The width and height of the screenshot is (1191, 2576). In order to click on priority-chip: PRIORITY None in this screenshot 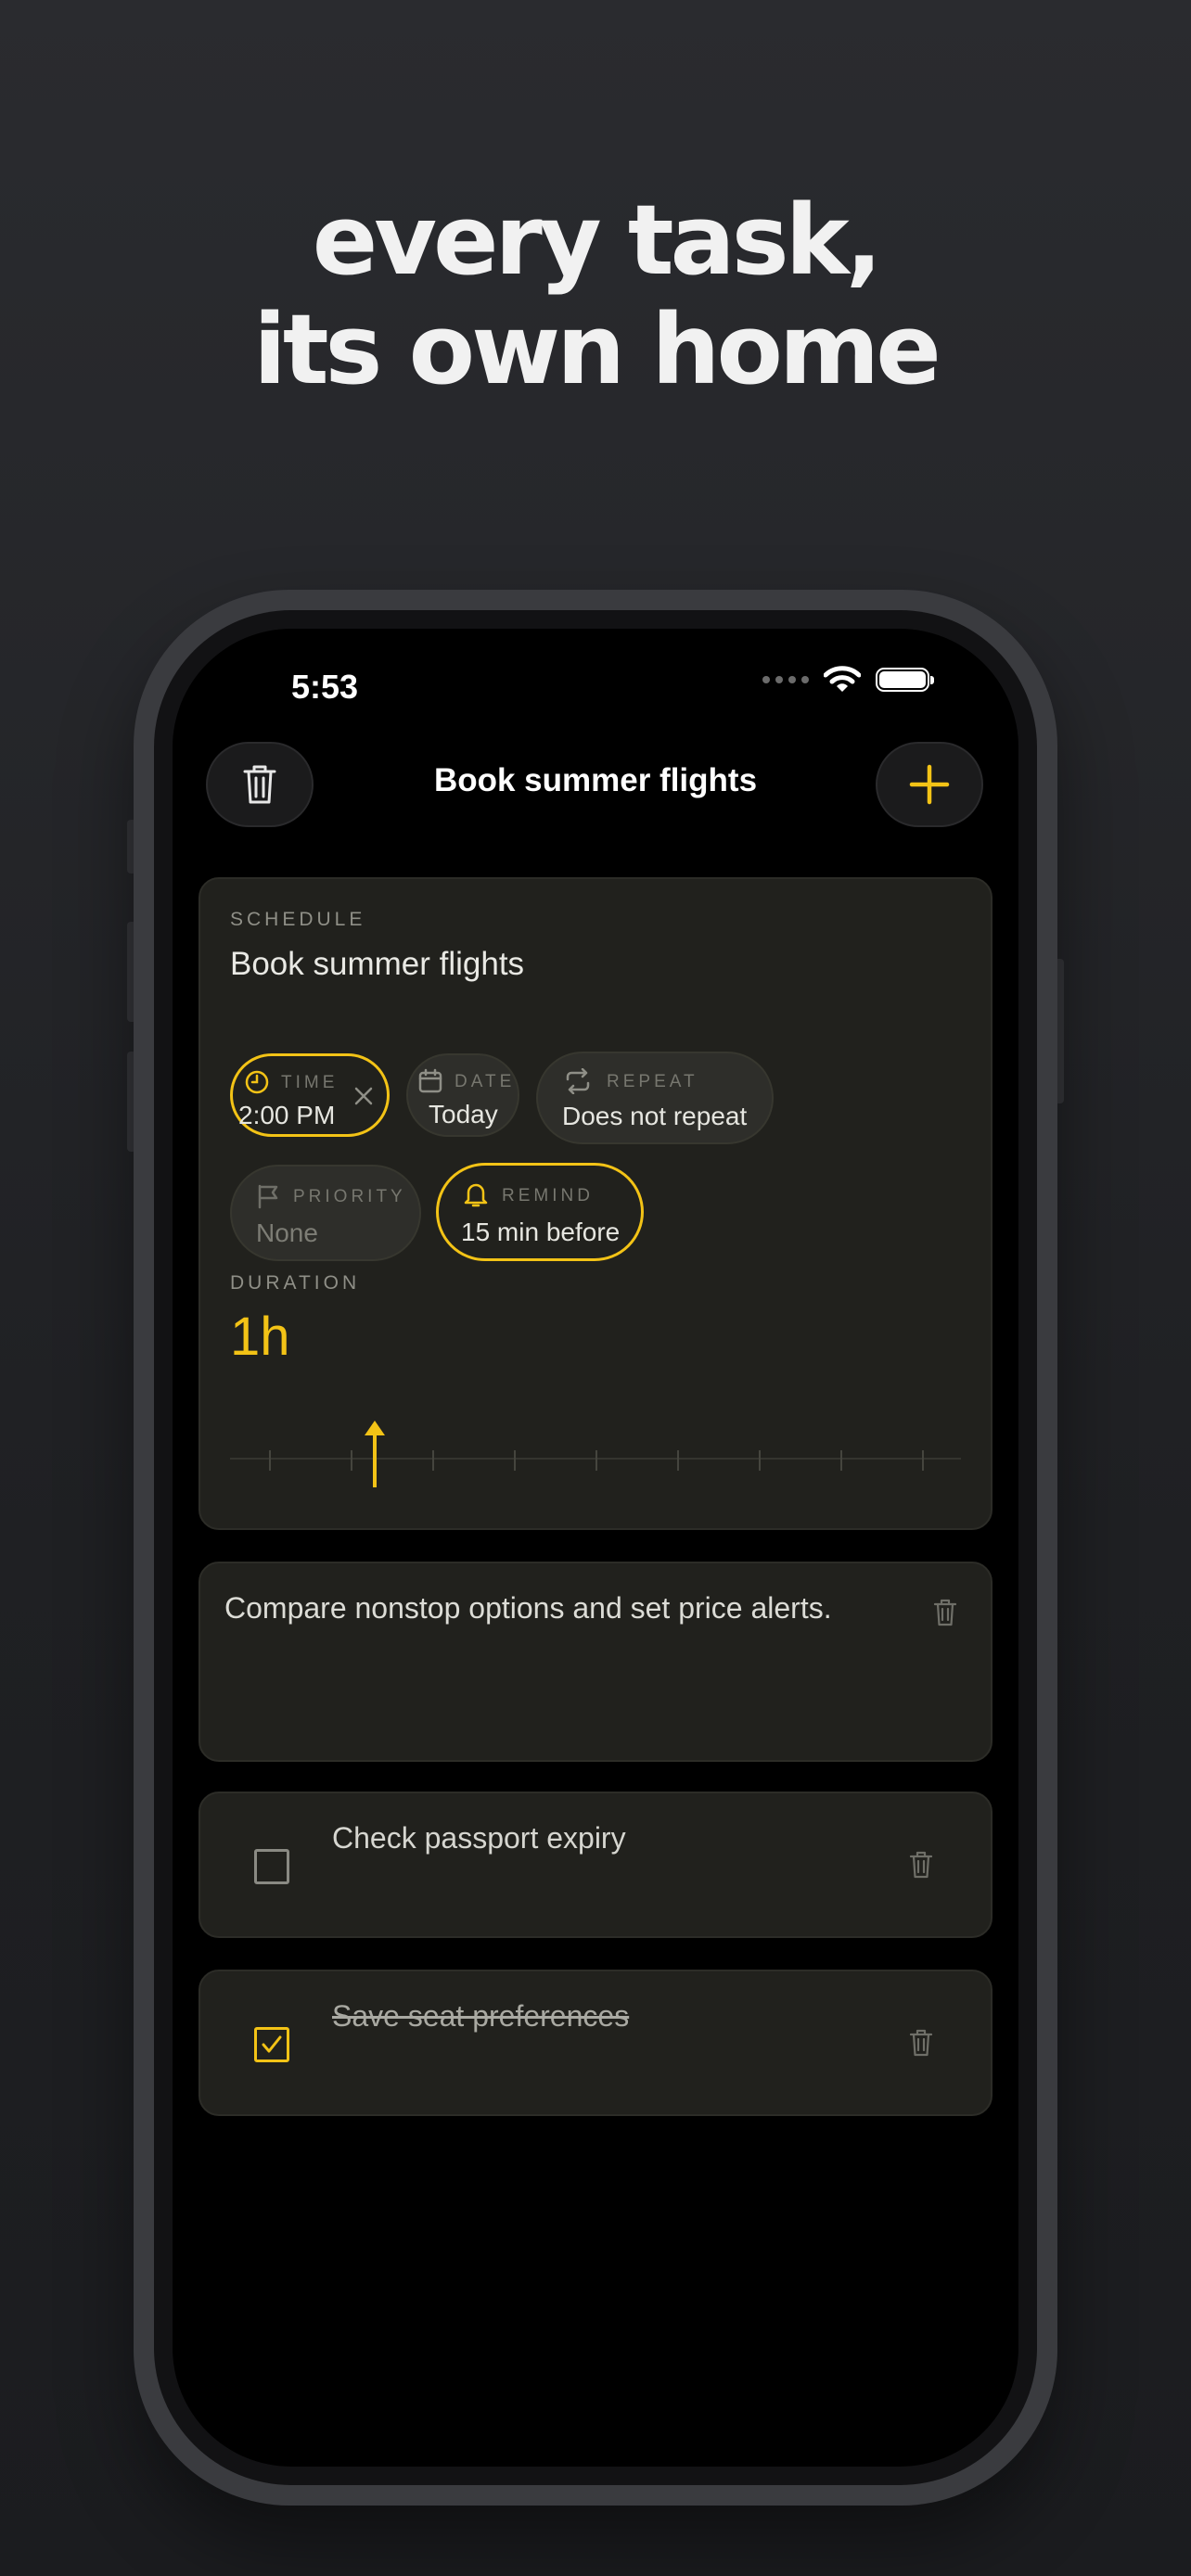, I will do `click(325, 1213)`.